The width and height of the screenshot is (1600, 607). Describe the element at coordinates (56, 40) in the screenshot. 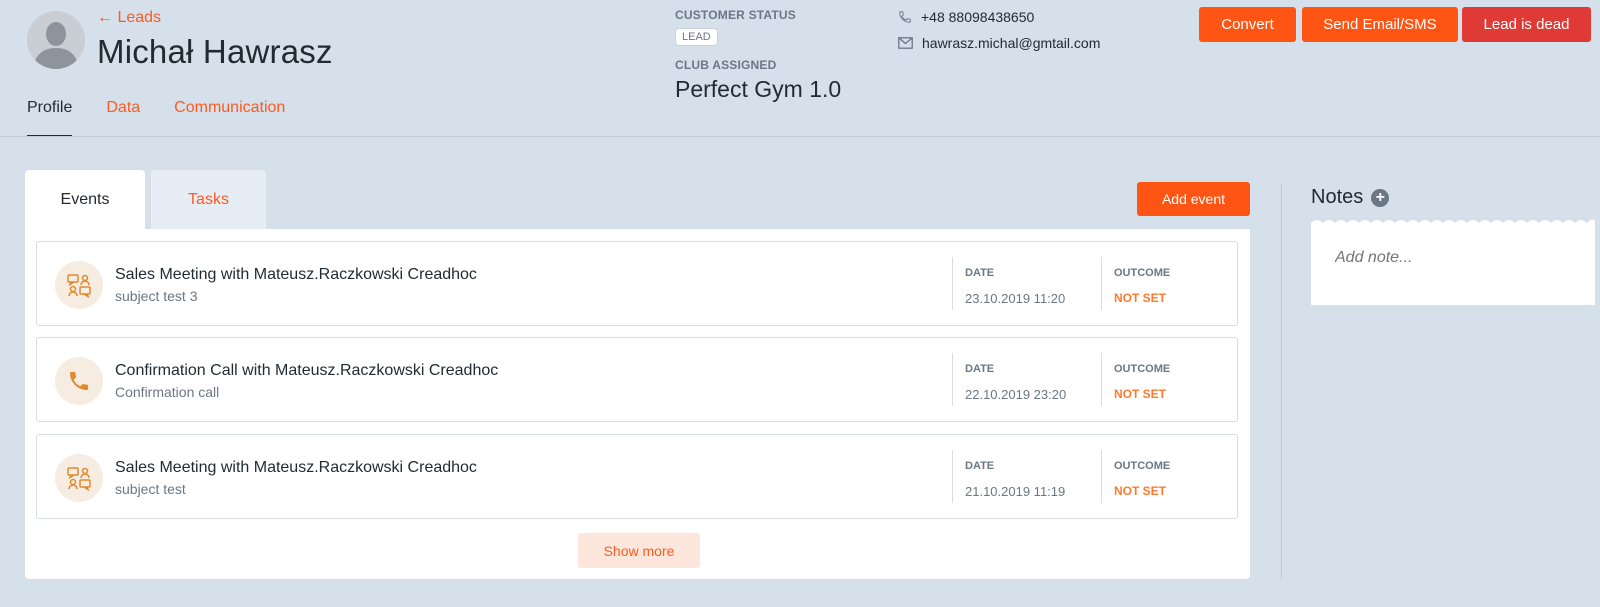

I see `avatar` at that location.